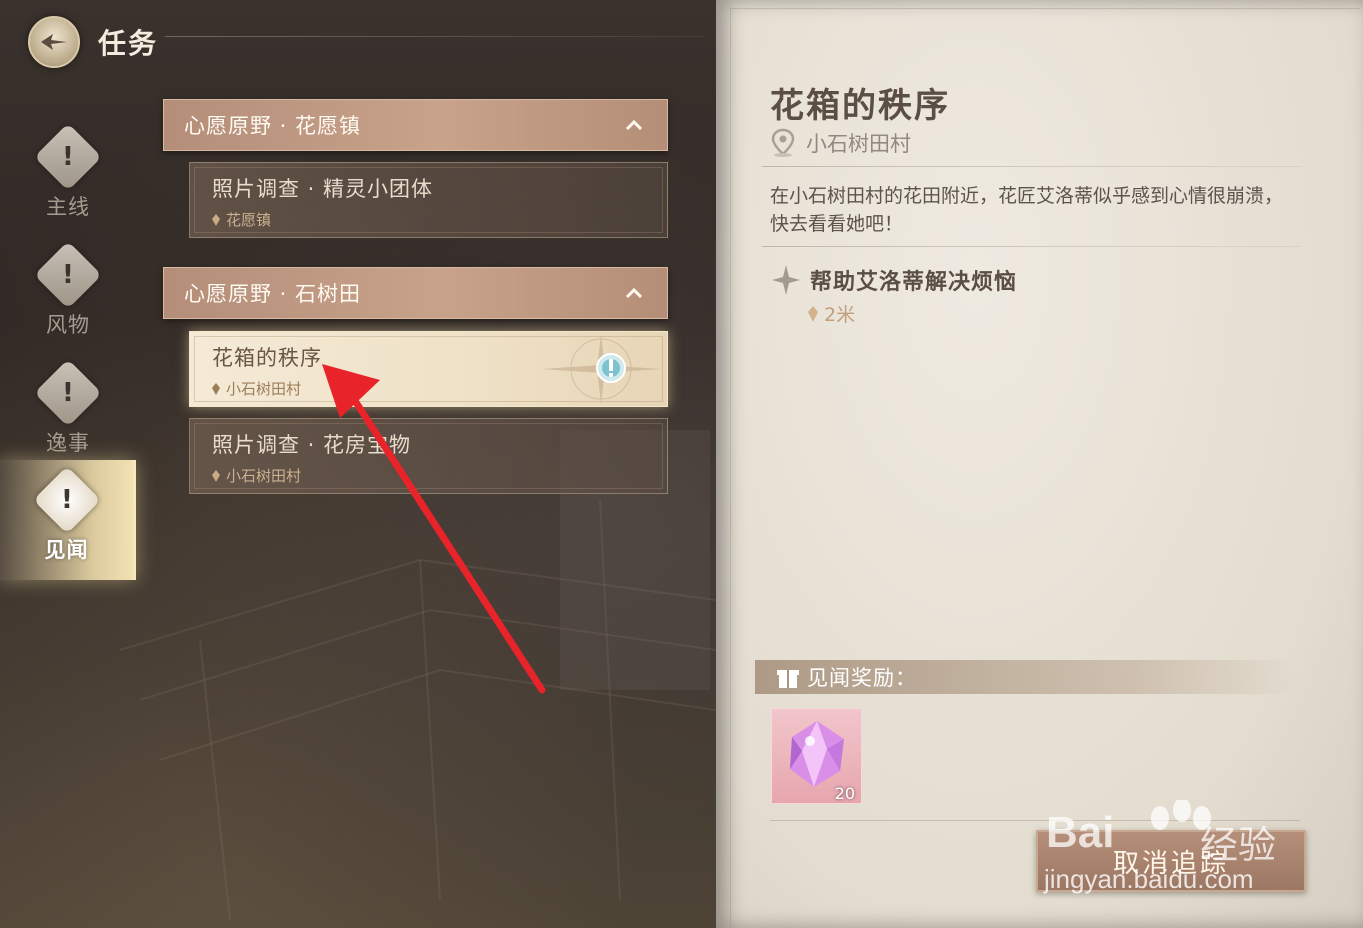 The width and height of the screenshot is (1363, 928). I want to click on page-title: 任务, so click(128, 43).